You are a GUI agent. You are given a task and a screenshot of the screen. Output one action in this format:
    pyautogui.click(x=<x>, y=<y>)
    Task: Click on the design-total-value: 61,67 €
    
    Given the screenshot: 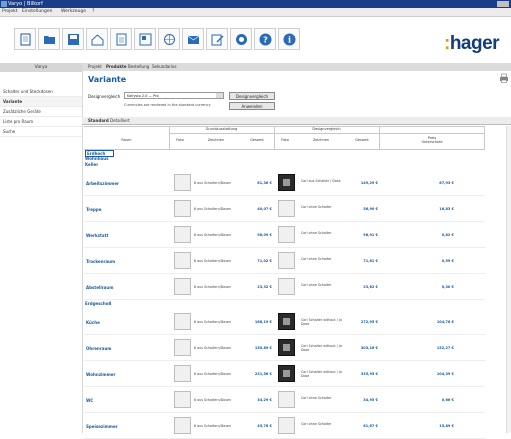 What is the action you would take?
    pyautogui.click(x=370, y=426)
    